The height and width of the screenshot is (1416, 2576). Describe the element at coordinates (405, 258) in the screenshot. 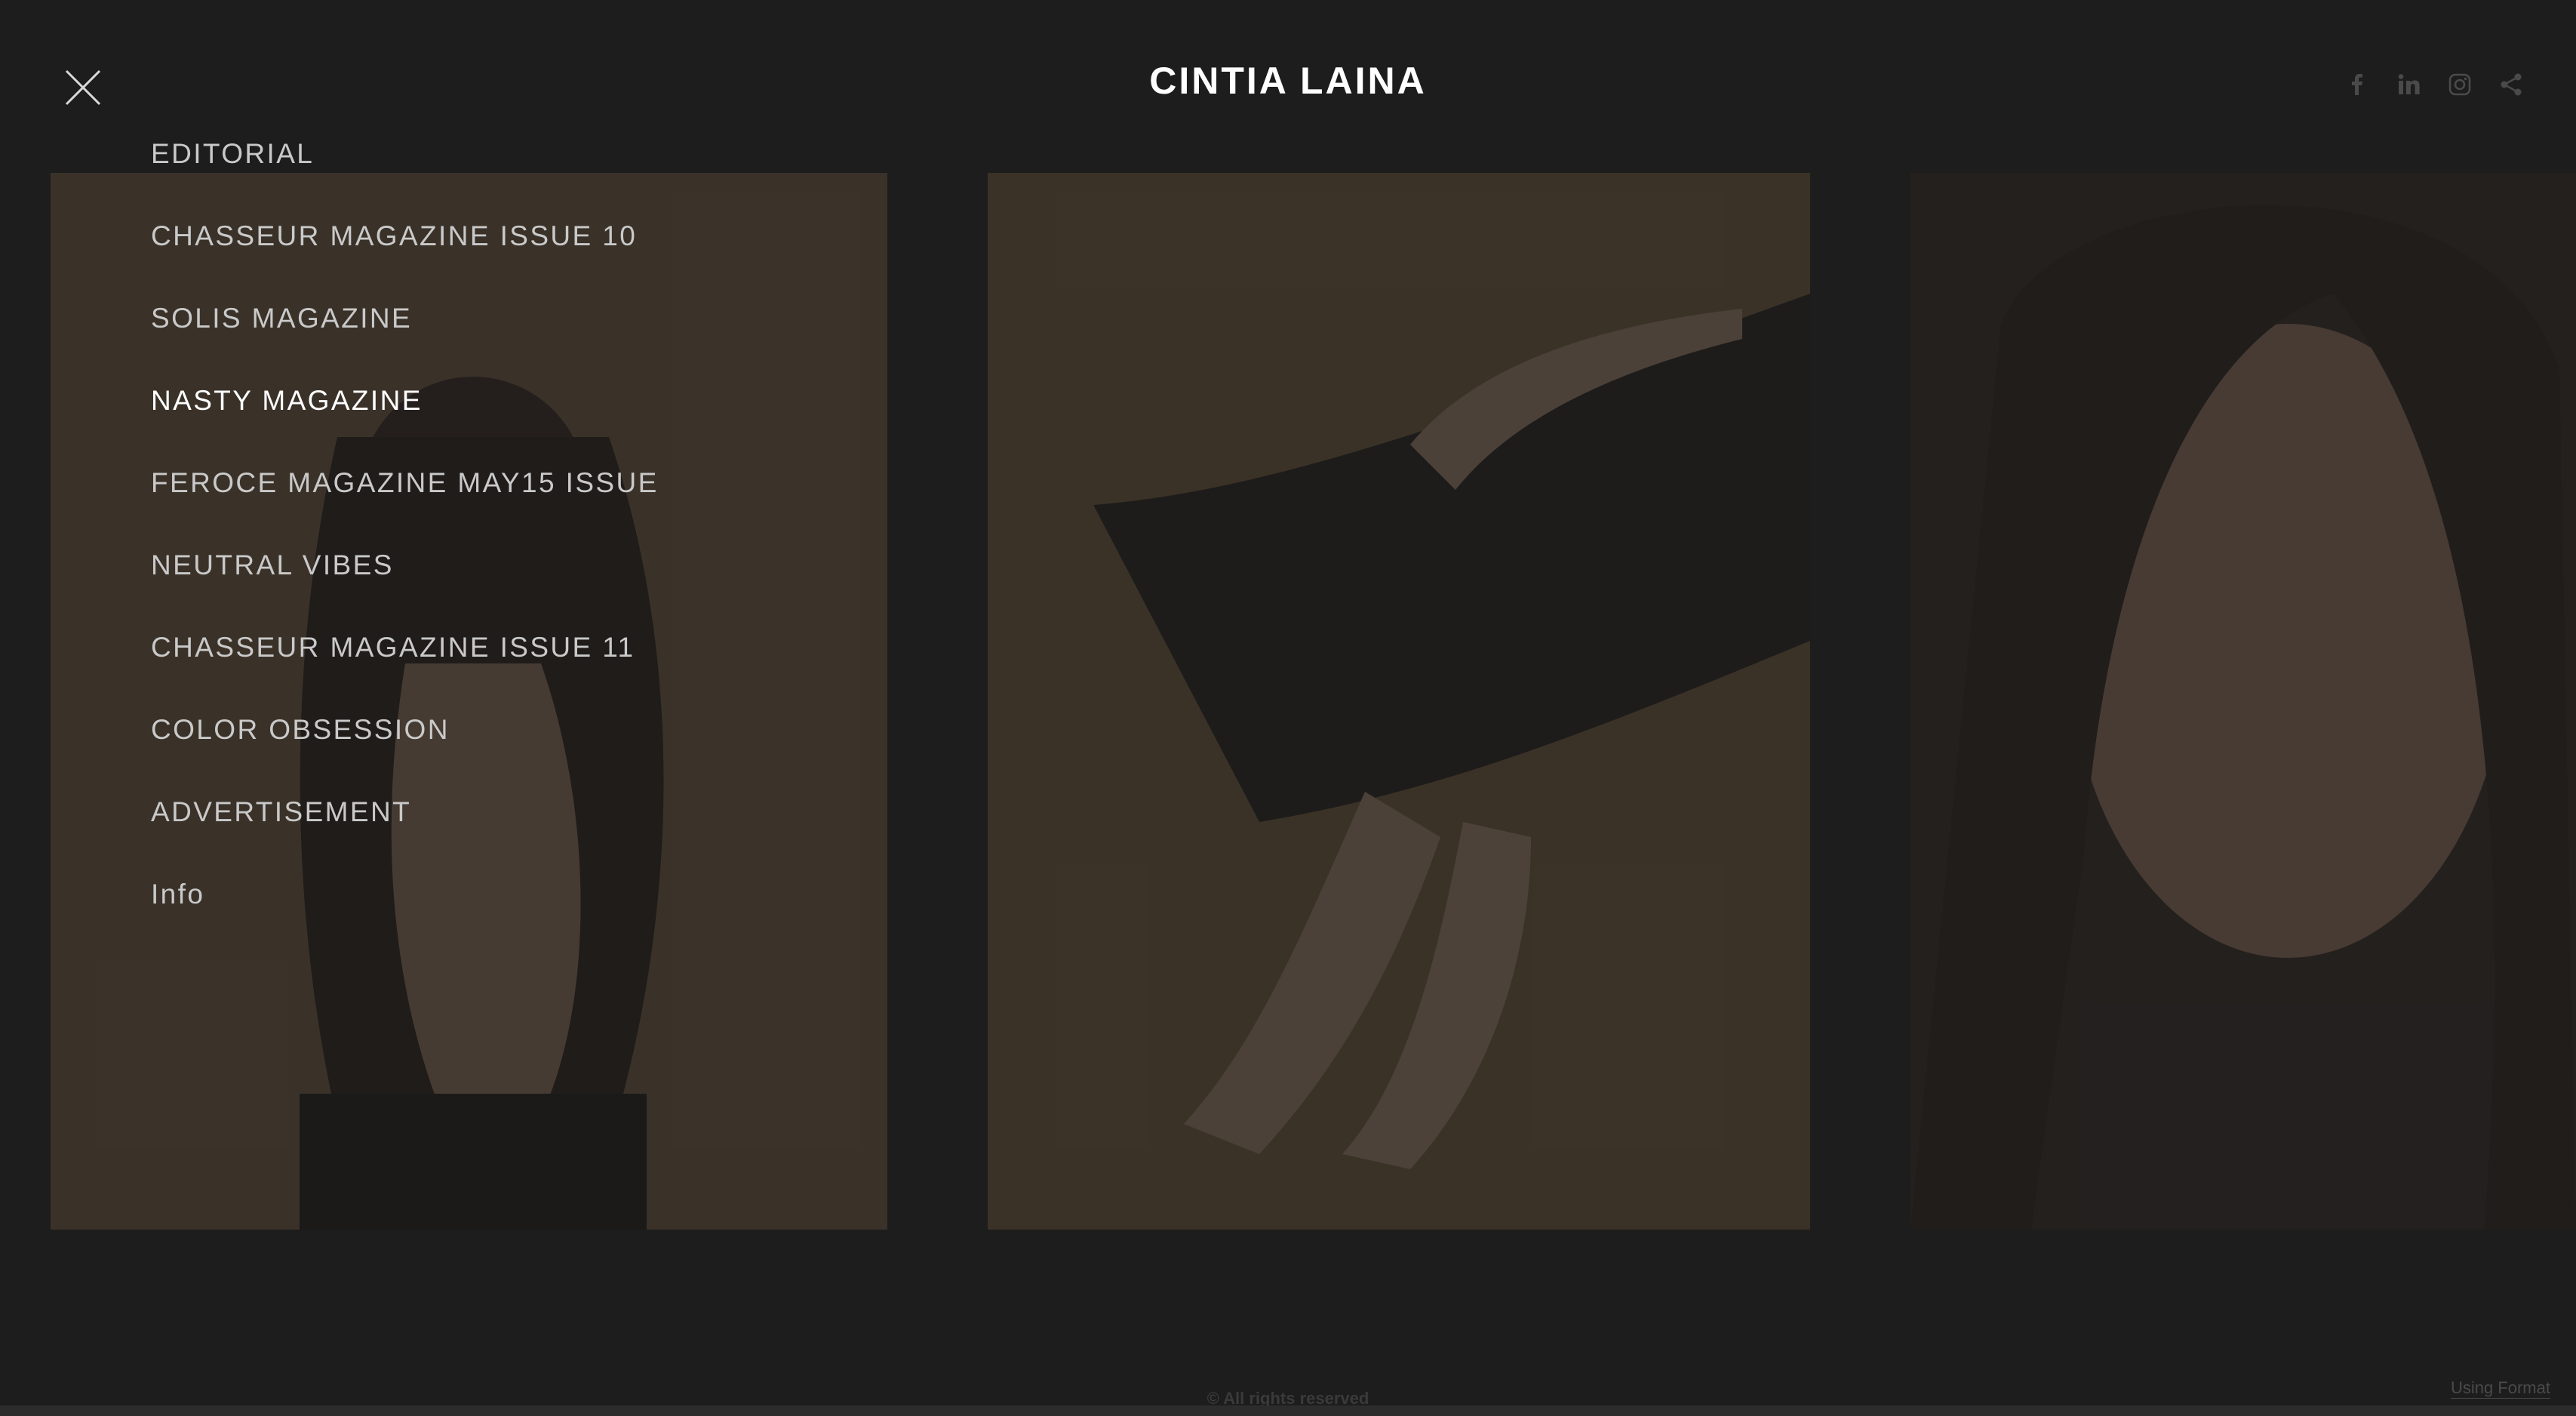

I see `nav-item-chasseur-issue-10: CHASSEUR MAGAZINE ISSUE 10` at that location.